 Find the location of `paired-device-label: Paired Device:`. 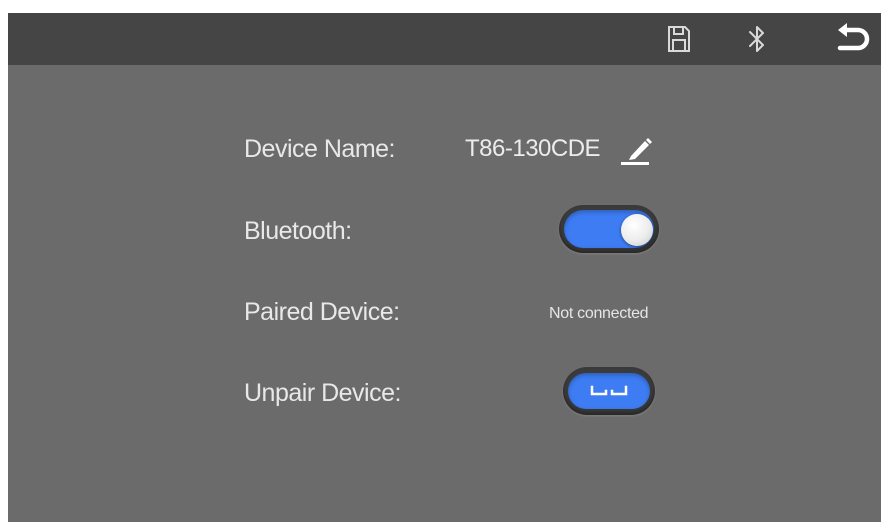

paired-device-label: Paired Device: is located at coordinates (322, 312).